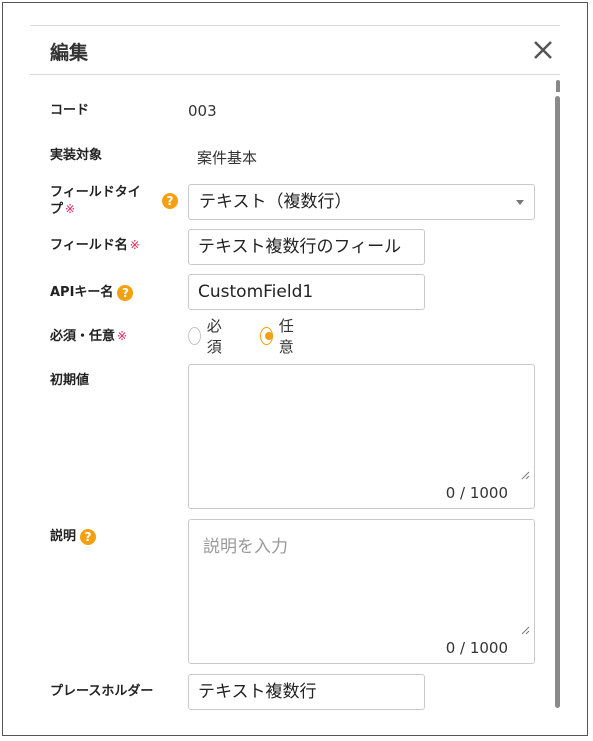 This screenshot has width=593, height=741. Describe the element at coordinates (63, 536) in the screenshot. I see `description-label-text: 説明` at that location.